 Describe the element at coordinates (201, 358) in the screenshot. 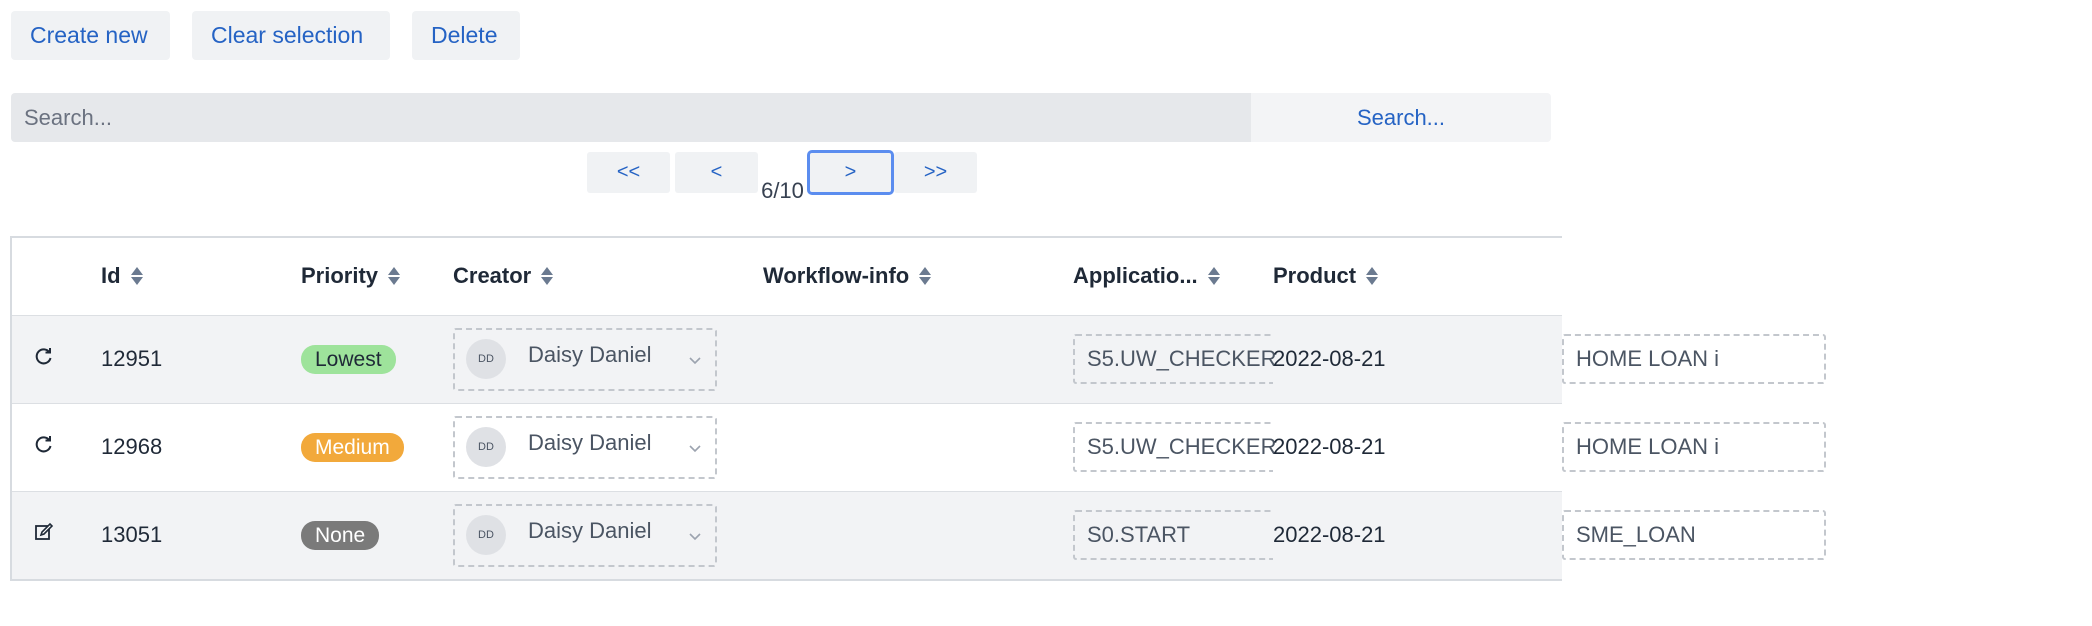

I see `cell-id: 12951` at that location.